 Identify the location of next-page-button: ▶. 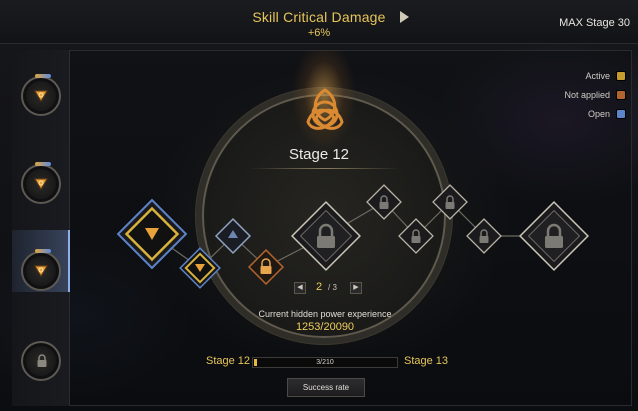
(356, 288).